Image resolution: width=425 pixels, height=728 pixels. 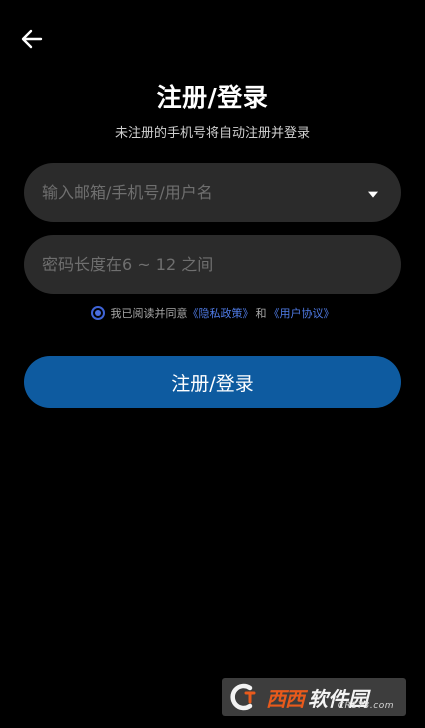 I want to click on account-input, so click(x=212, y=192).